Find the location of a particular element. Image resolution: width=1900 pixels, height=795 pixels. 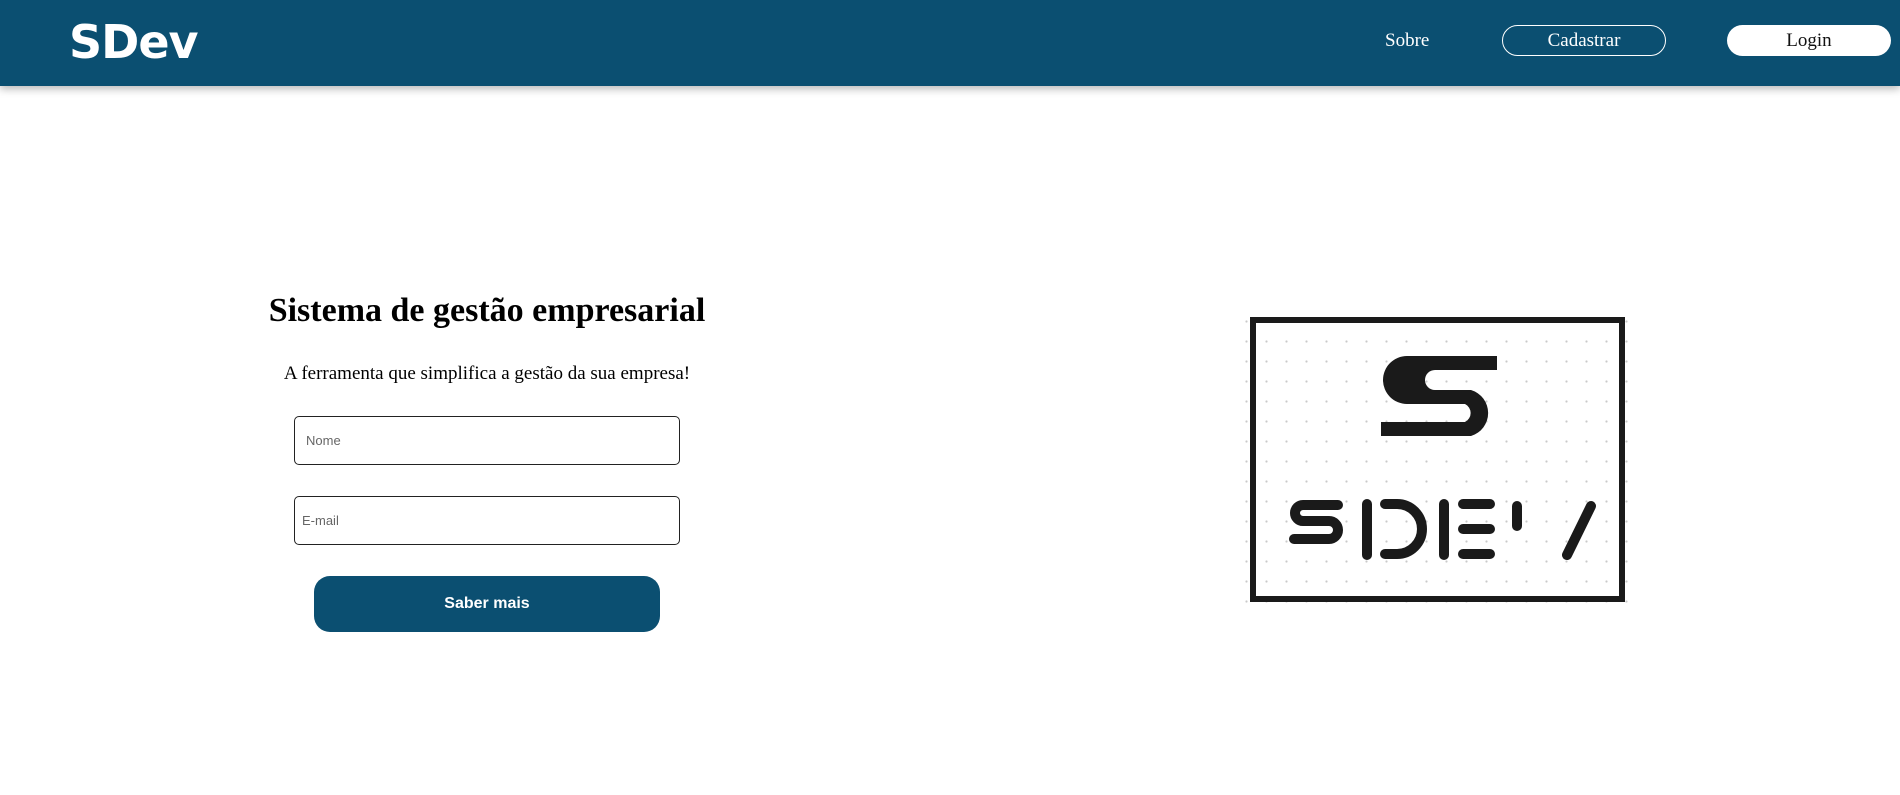

email-input is located at coordinates (487, 520).